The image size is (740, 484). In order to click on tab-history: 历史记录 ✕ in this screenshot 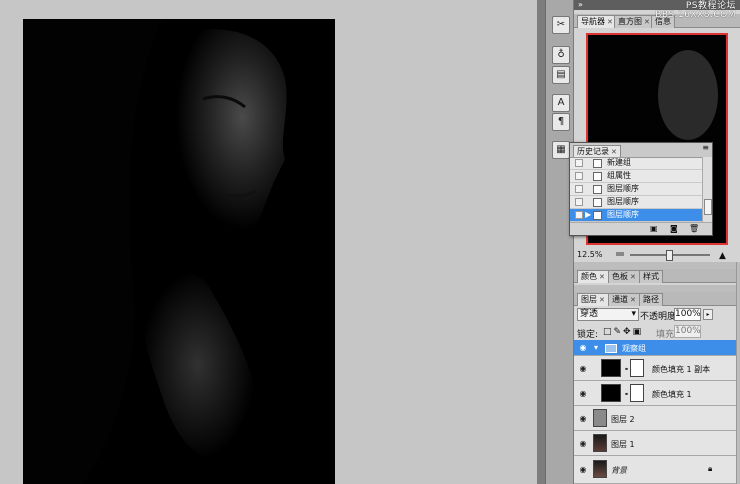, I will do `click(597, 151)`.